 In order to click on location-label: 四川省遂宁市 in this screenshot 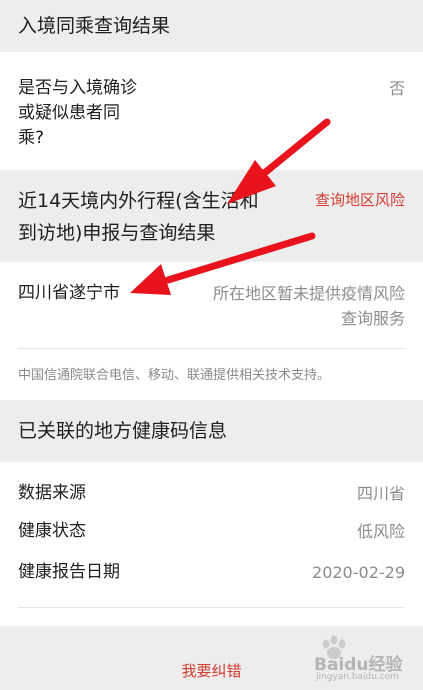, I will do `click(69, 293)`.